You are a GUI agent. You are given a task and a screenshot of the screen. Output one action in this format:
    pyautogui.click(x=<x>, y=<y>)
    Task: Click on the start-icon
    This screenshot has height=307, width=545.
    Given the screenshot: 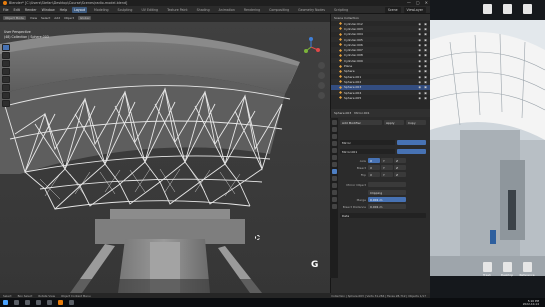 What is the action you would take?
    pyautogui.click(x=5, y=302)
    